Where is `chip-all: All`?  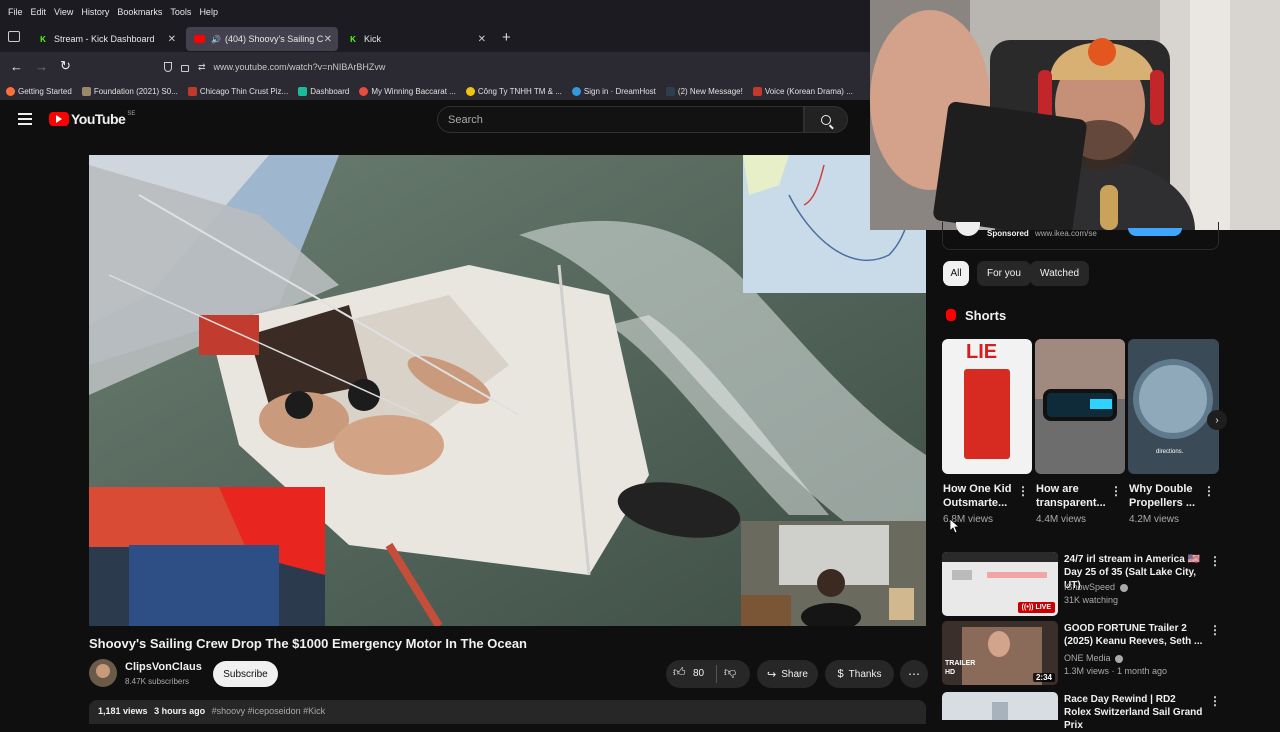
chip-all: All is located at coordinates (956, 273).